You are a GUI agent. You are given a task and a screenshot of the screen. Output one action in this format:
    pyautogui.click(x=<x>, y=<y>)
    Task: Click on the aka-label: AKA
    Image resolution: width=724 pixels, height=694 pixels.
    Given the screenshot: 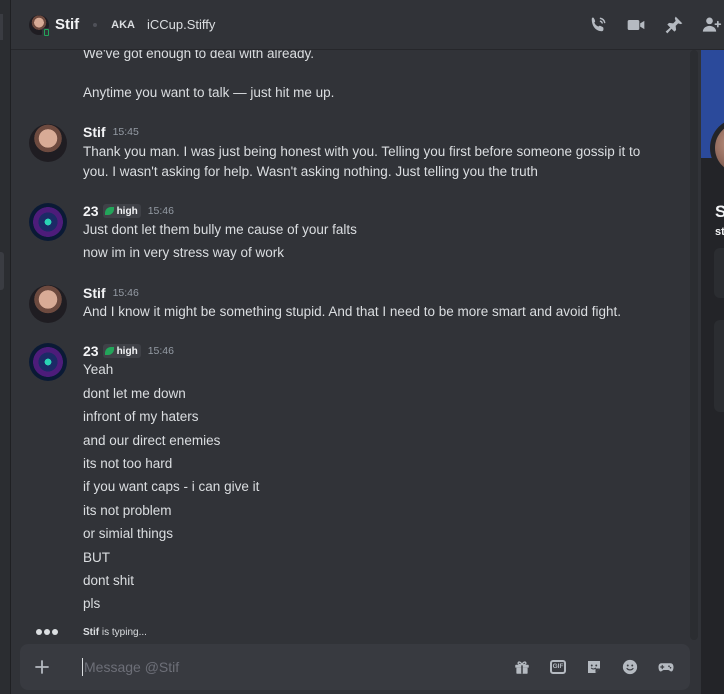 What is the action you would take?
    pyautogui.click(x=123, y=24)
    